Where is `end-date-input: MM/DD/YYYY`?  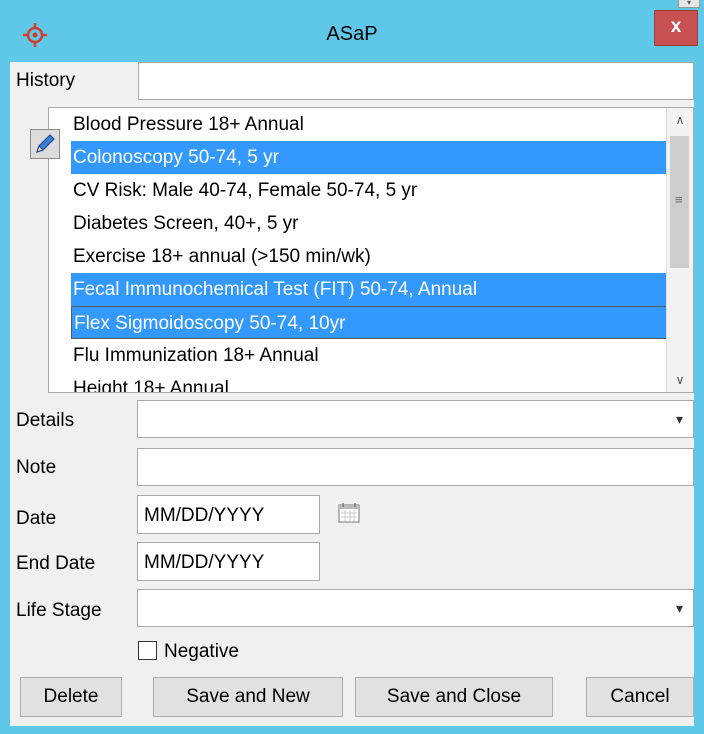 end-date-input: MM/DD/YYYY is located at coordinates (228, 561).